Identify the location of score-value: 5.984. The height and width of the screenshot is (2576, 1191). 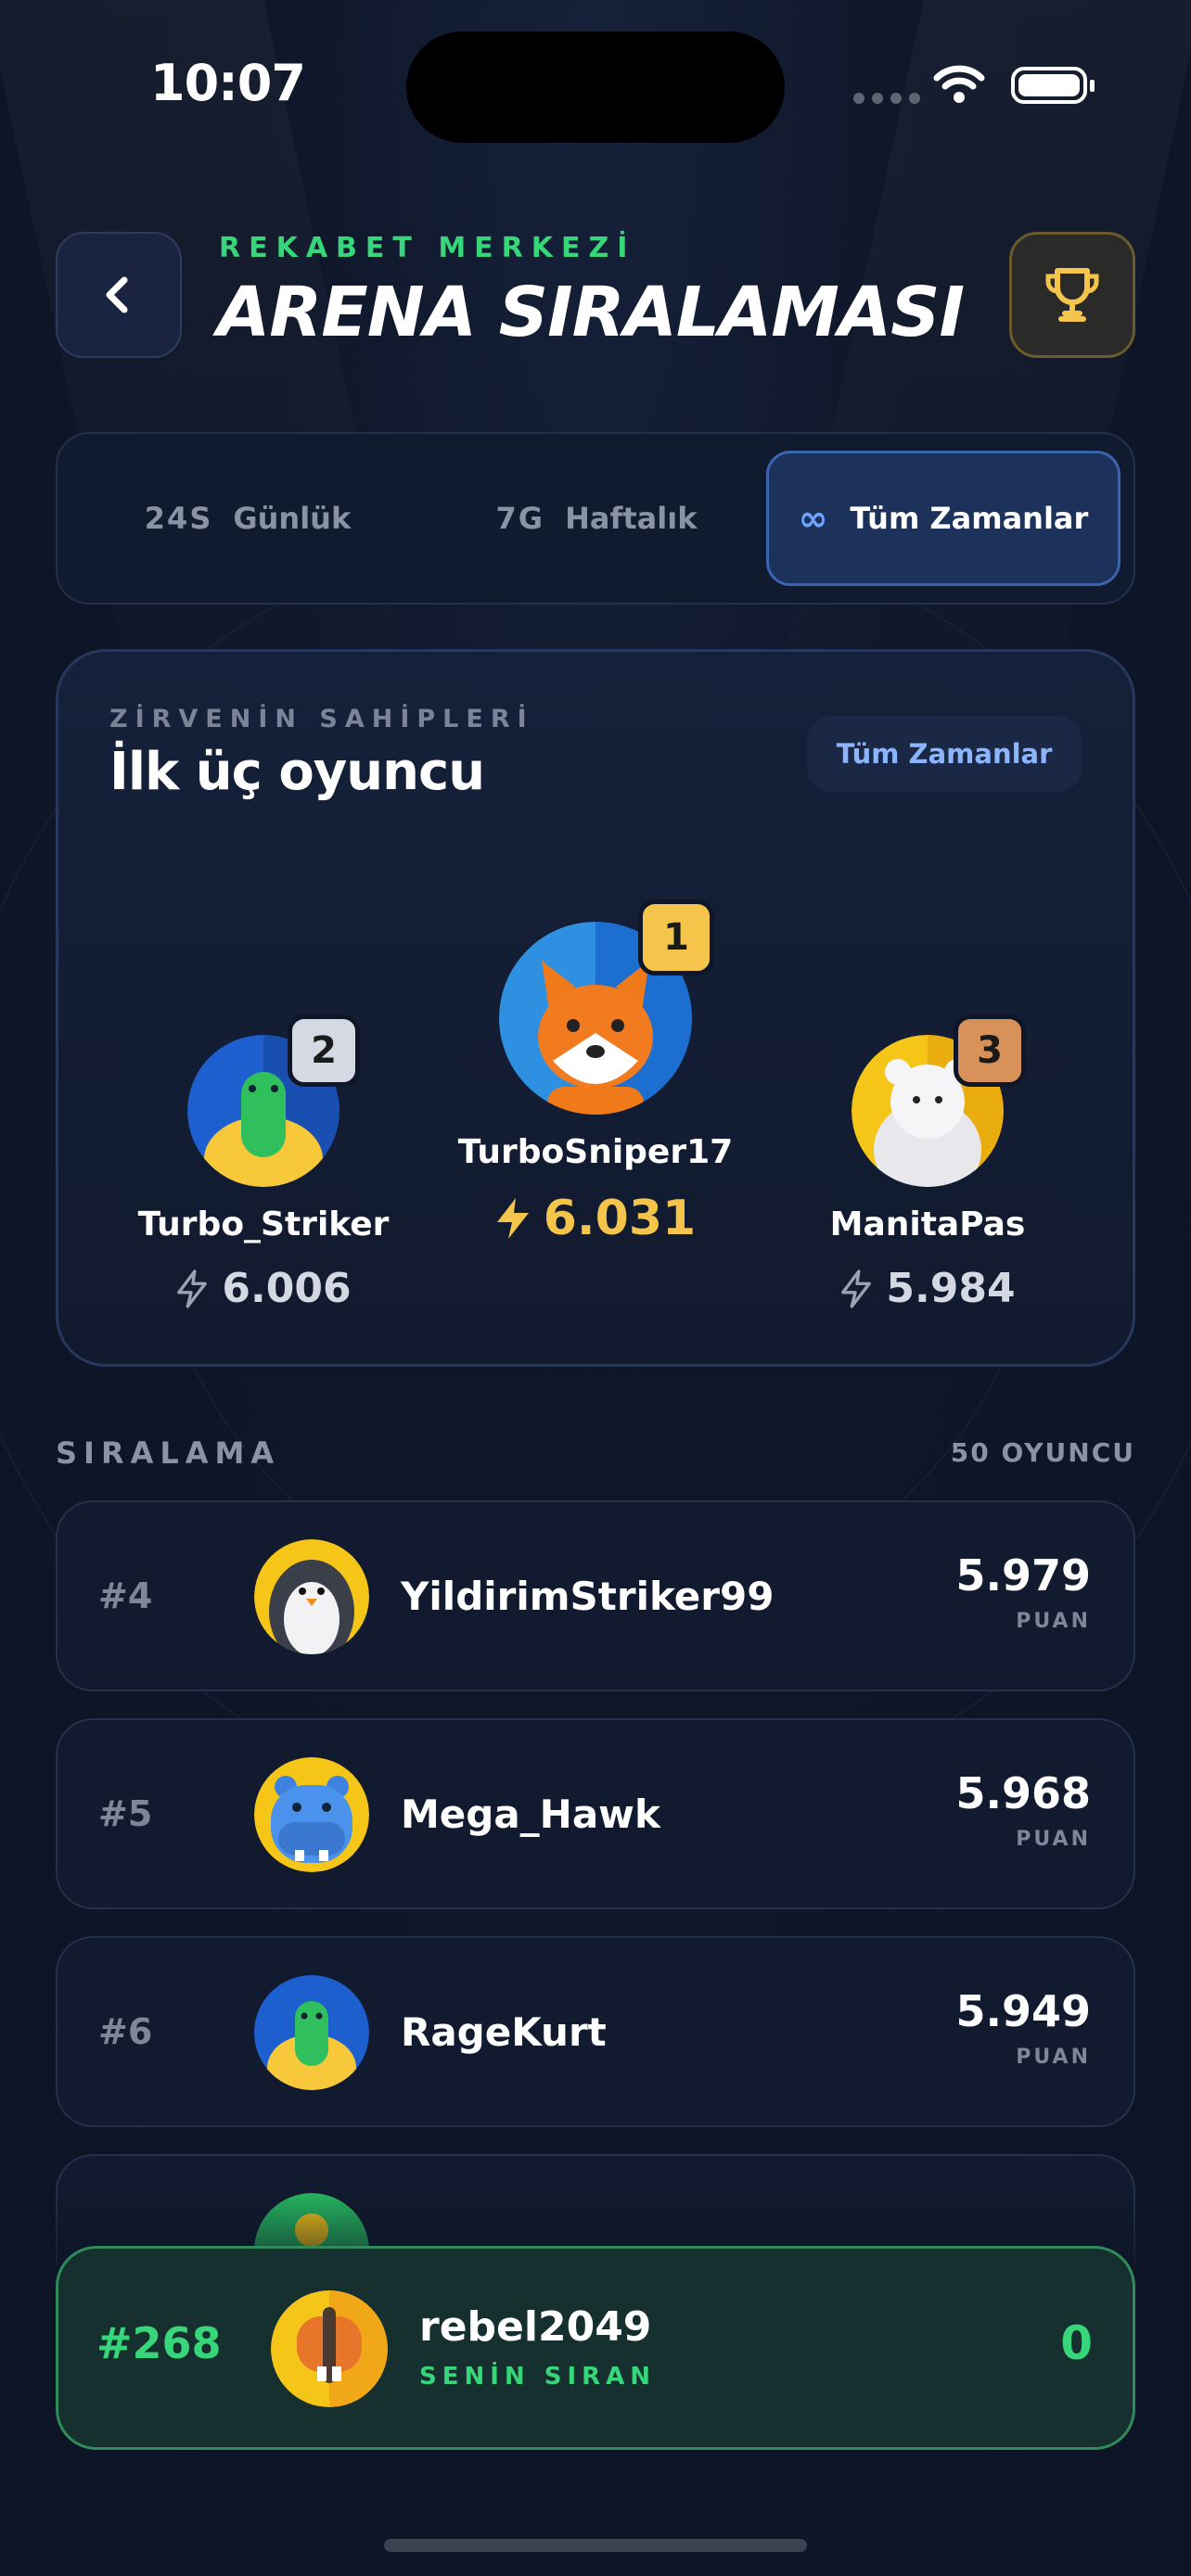
(951, 1289).